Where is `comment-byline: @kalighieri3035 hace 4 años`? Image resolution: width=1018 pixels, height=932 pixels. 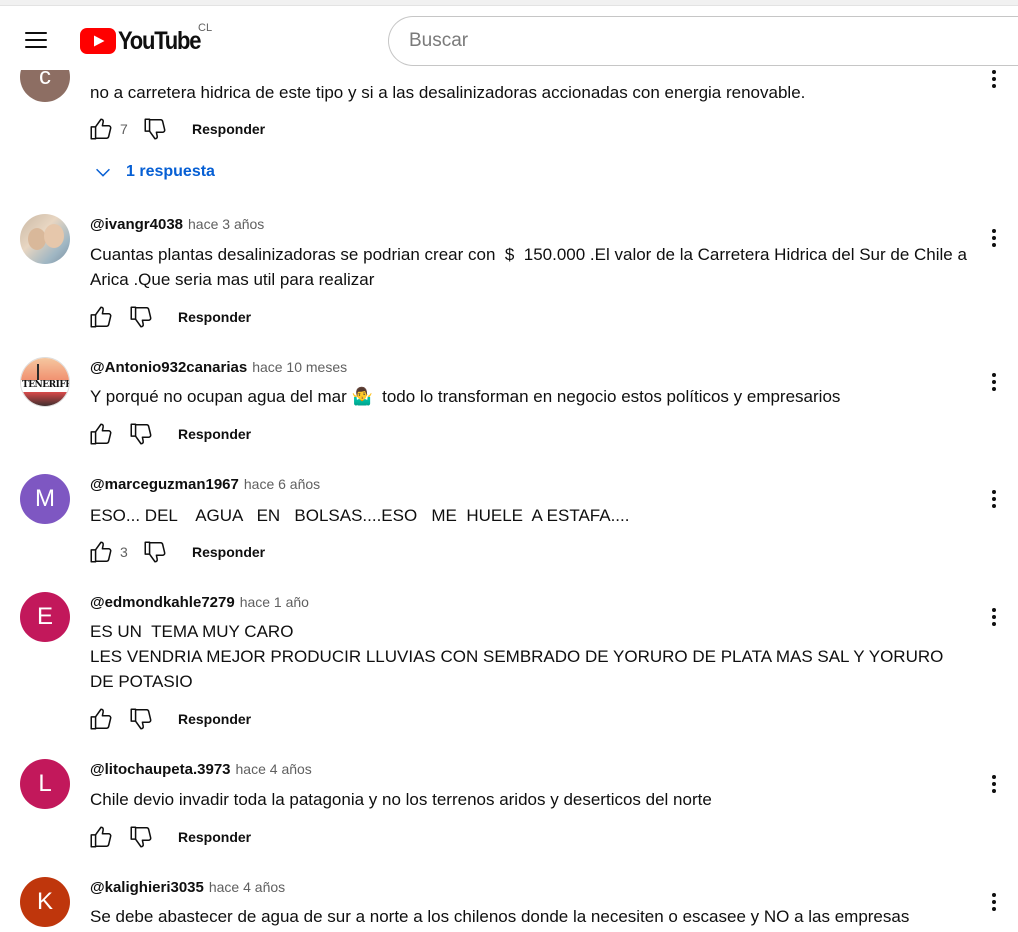
comment-byline: @kalighieri3035 hace 4 años is located at coordinates (187, 887).